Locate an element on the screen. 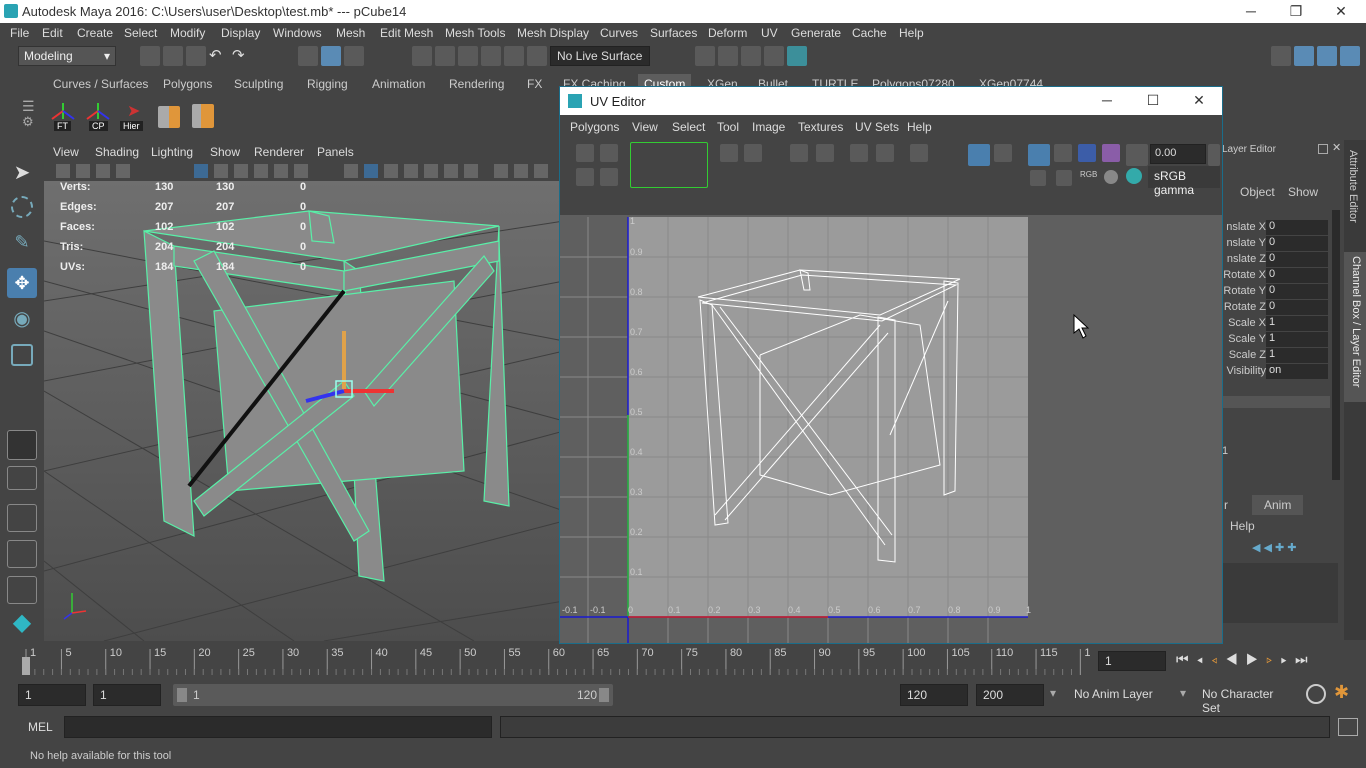 The height and width of the screenshot is (768, 1366). layer-buttons-icon: ◀ ◀ ✚ ✚ is located at coordinates (1274, 547).